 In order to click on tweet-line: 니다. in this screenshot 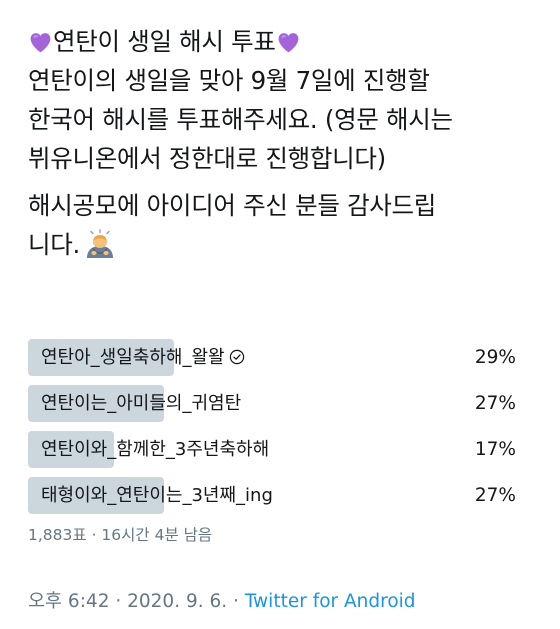, I will do `click(54, 244)`.